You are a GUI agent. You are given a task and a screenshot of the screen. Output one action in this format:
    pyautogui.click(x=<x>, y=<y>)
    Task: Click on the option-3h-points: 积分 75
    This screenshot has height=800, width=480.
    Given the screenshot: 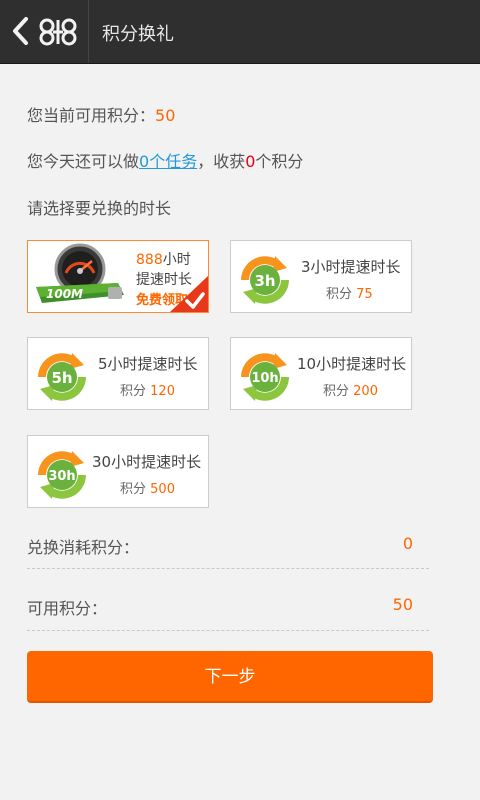 What is the action you would take?
    pyautogui.click(x=349, y=294)
    